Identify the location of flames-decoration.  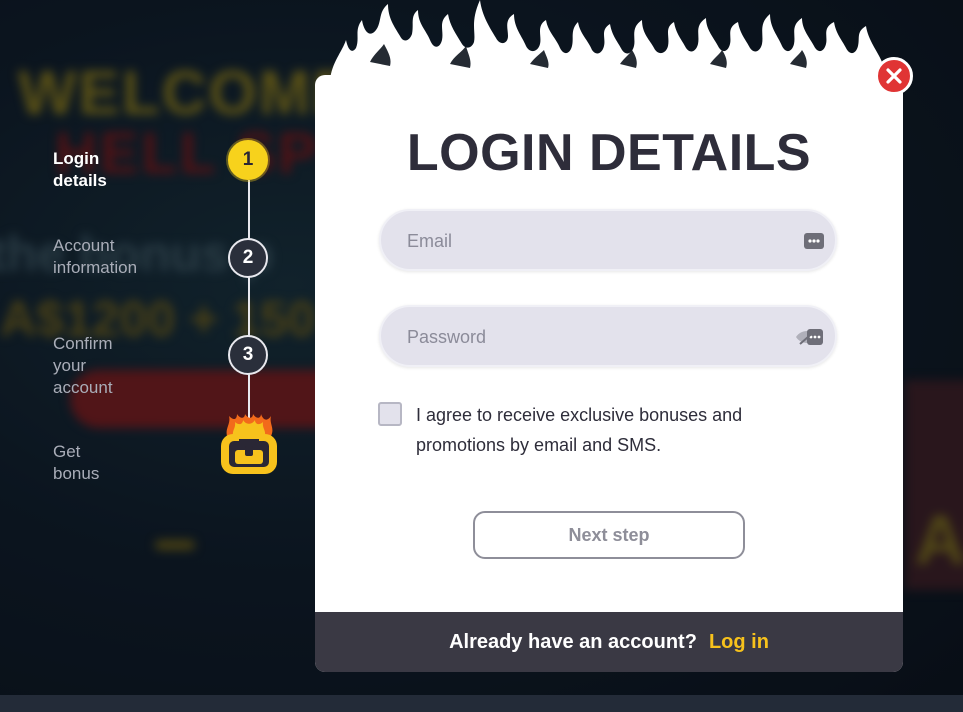
(610, 40).